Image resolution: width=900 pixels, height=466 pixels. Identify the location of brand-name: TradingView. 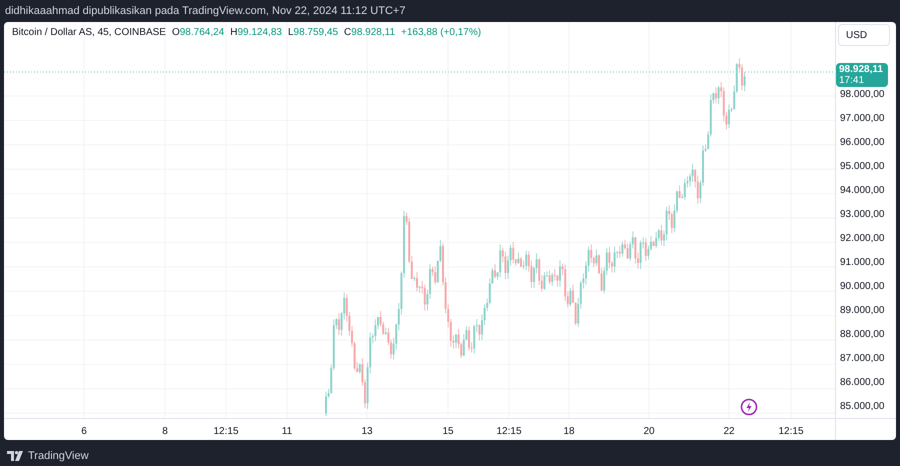
(58, 456).